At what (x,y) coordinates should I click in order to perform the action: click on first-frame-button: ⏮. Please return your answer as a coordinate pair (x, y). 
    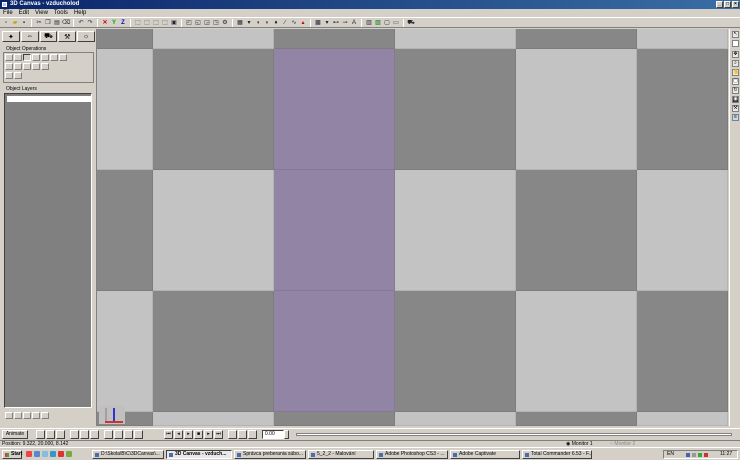
    Looking at the image, I should click on (168, 434).